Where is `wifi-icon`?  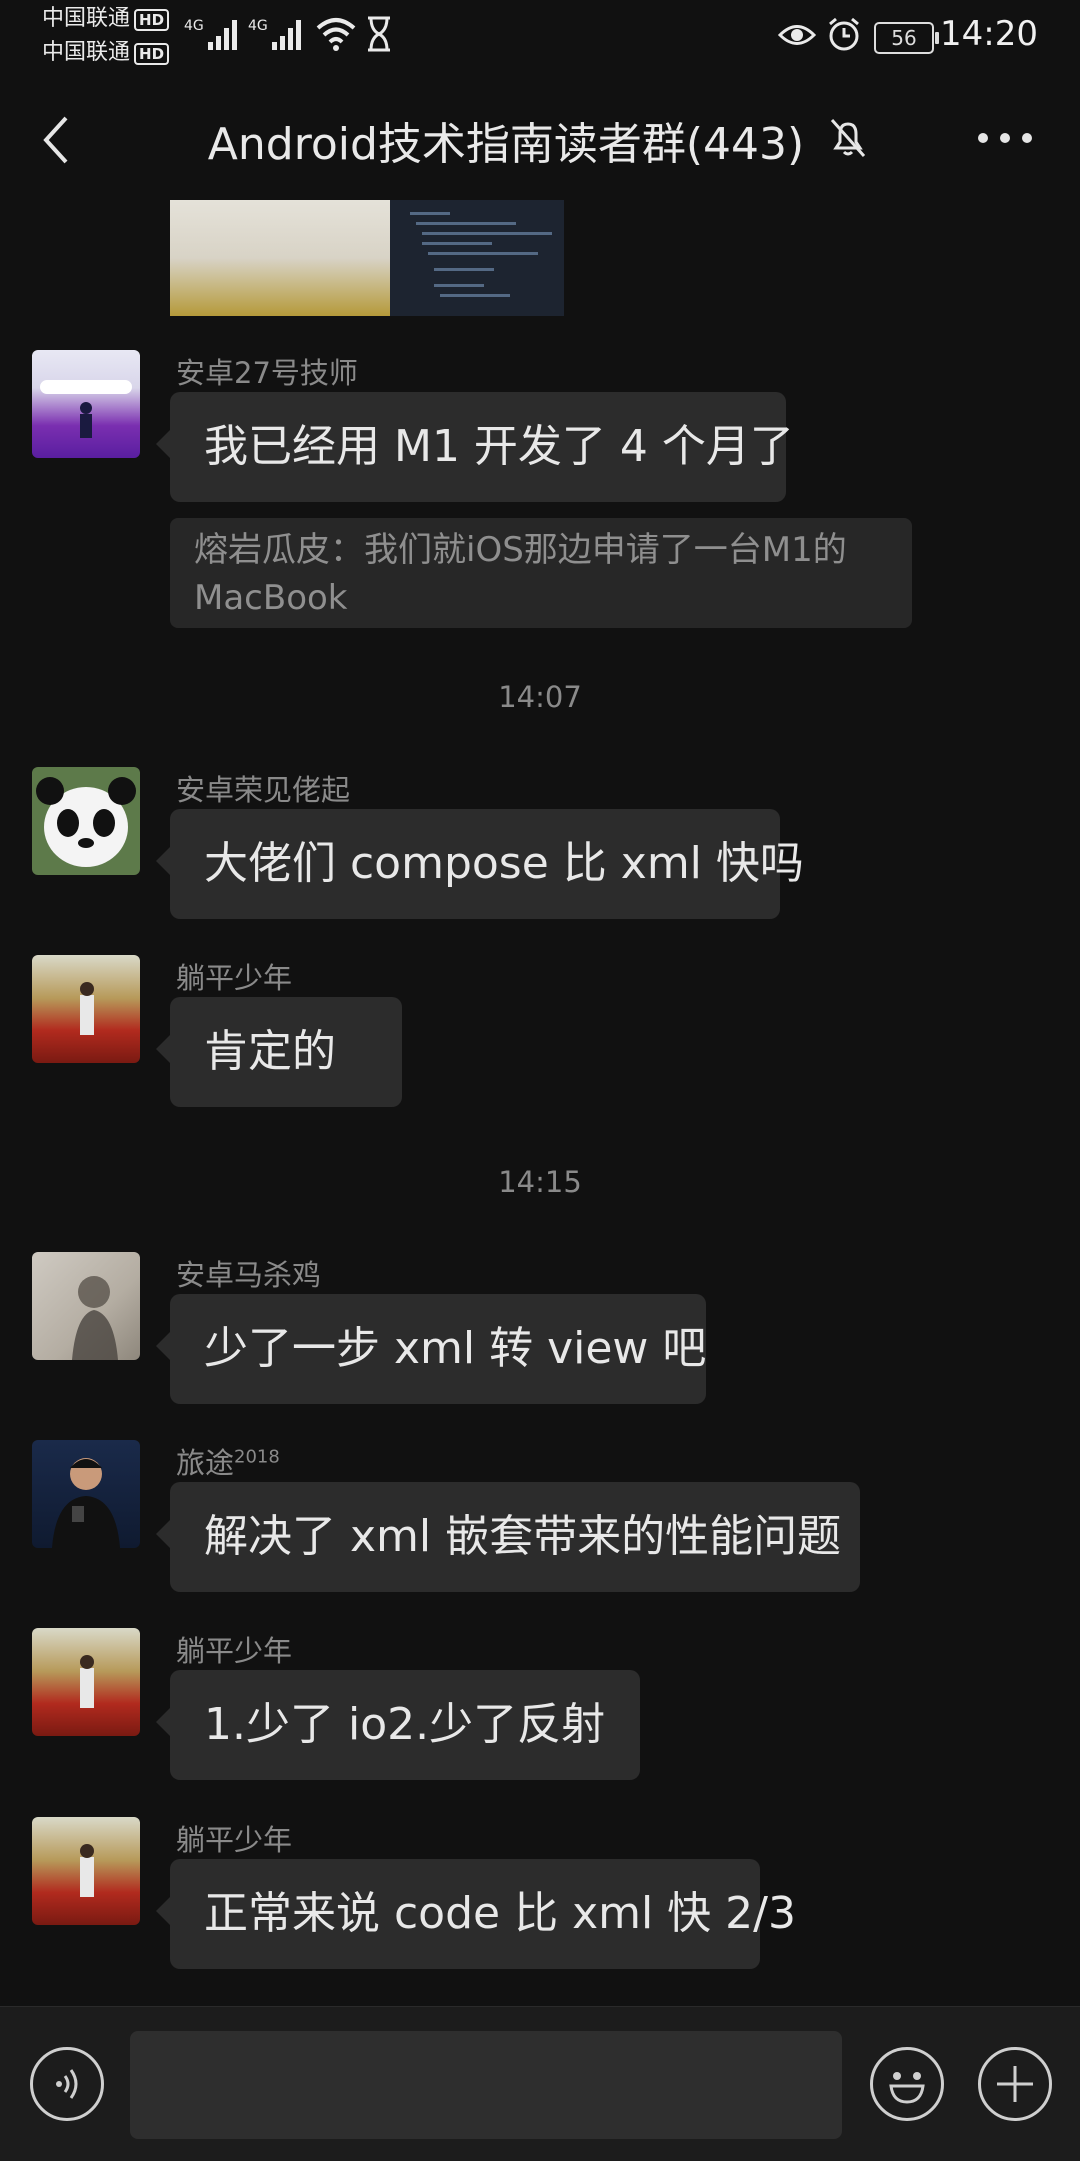
wifi-icon is located at coordinates (336, 34).